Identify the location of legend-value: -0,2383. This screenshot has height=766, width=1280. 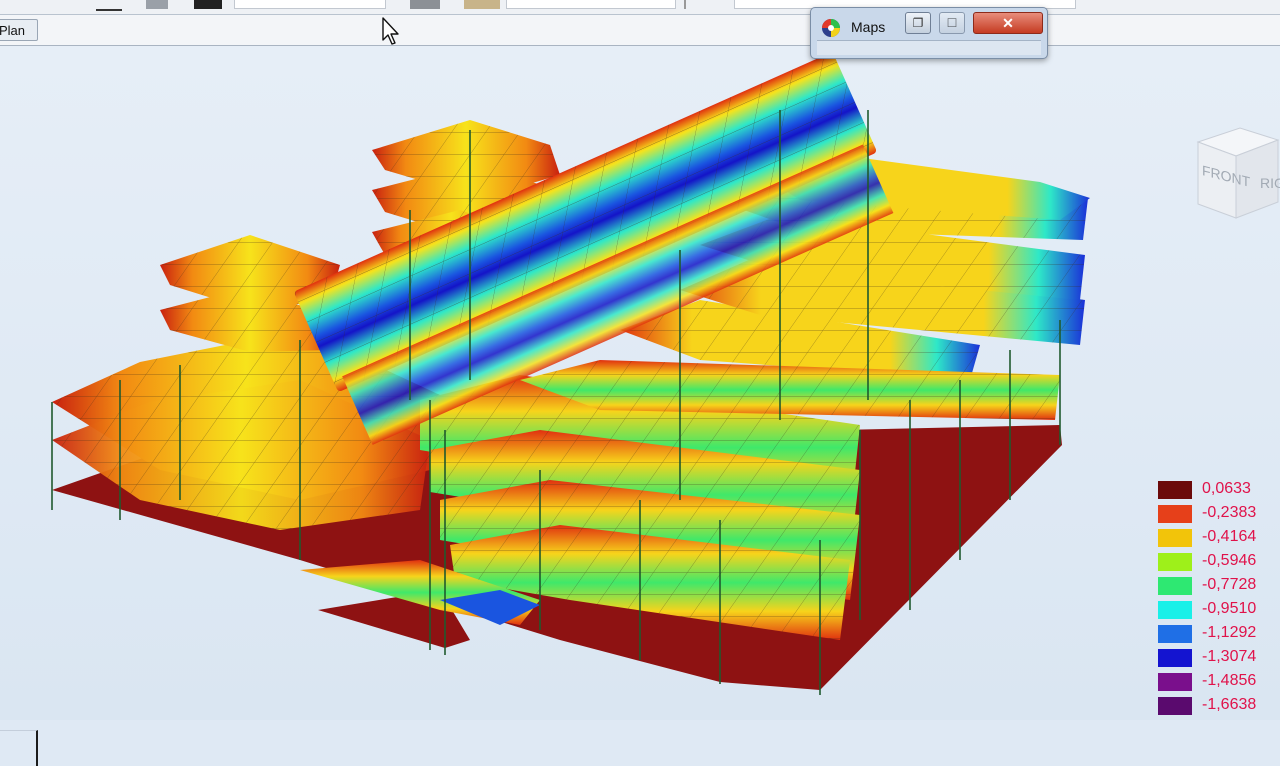
(1229, 512).